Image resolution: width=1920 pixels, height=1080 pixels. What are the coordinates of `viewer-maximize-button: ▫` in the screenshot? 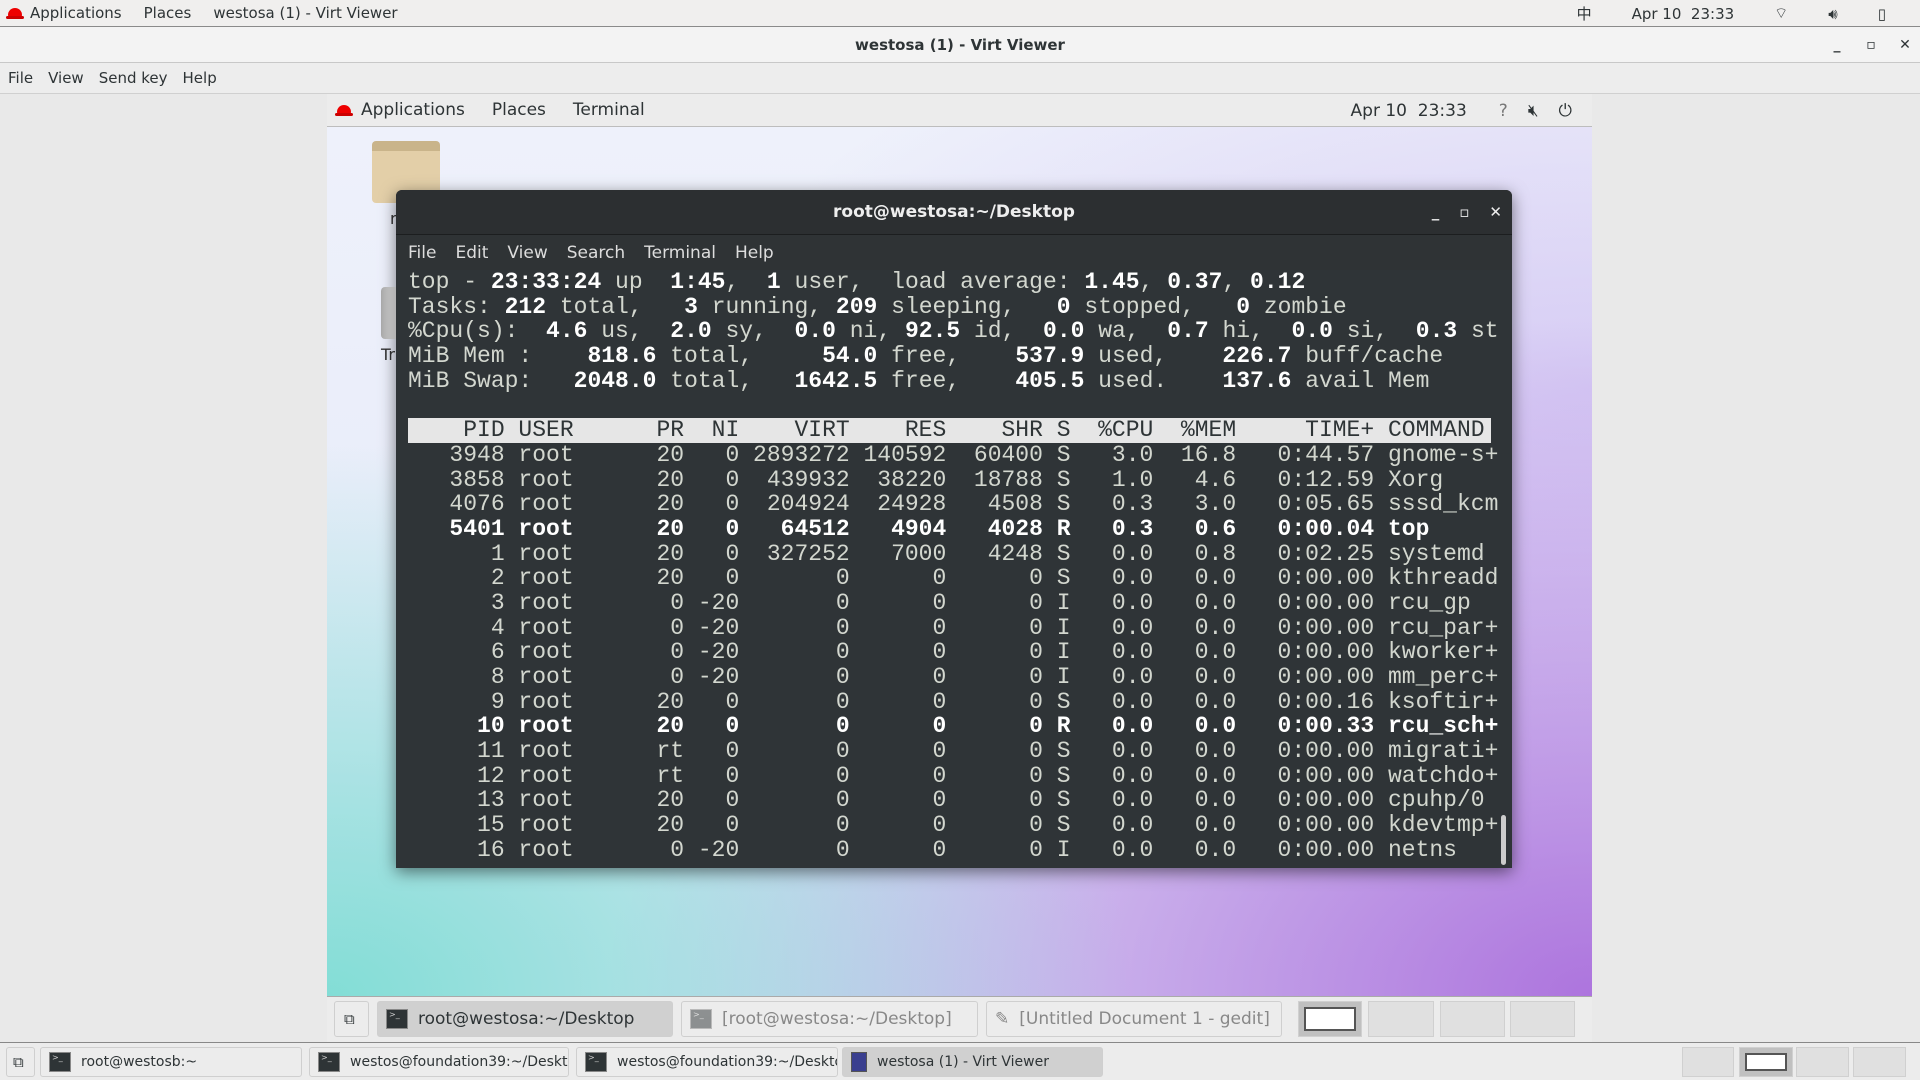 It's located at (1871, 45).